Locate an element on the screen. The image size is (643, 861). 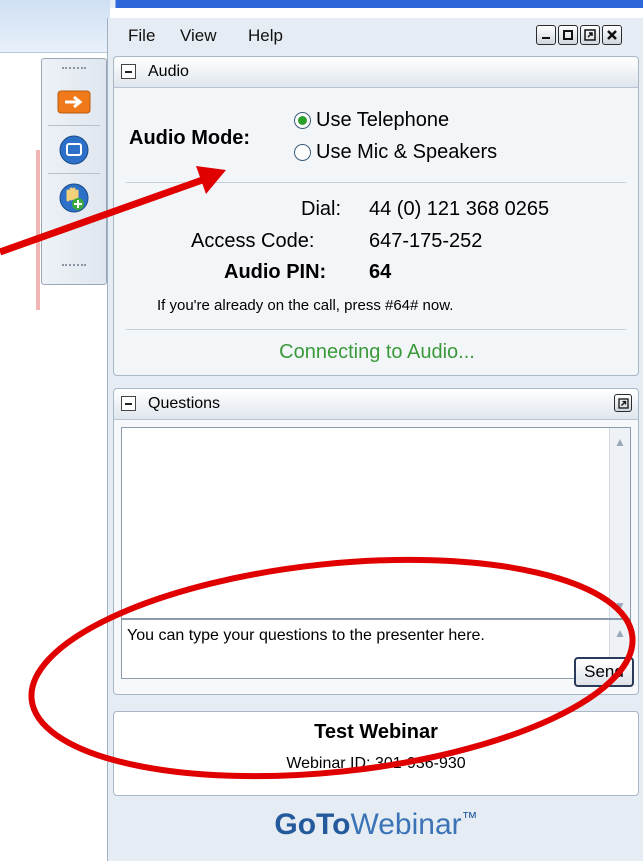
raise-hand-button is located at coordinates (74, 198).